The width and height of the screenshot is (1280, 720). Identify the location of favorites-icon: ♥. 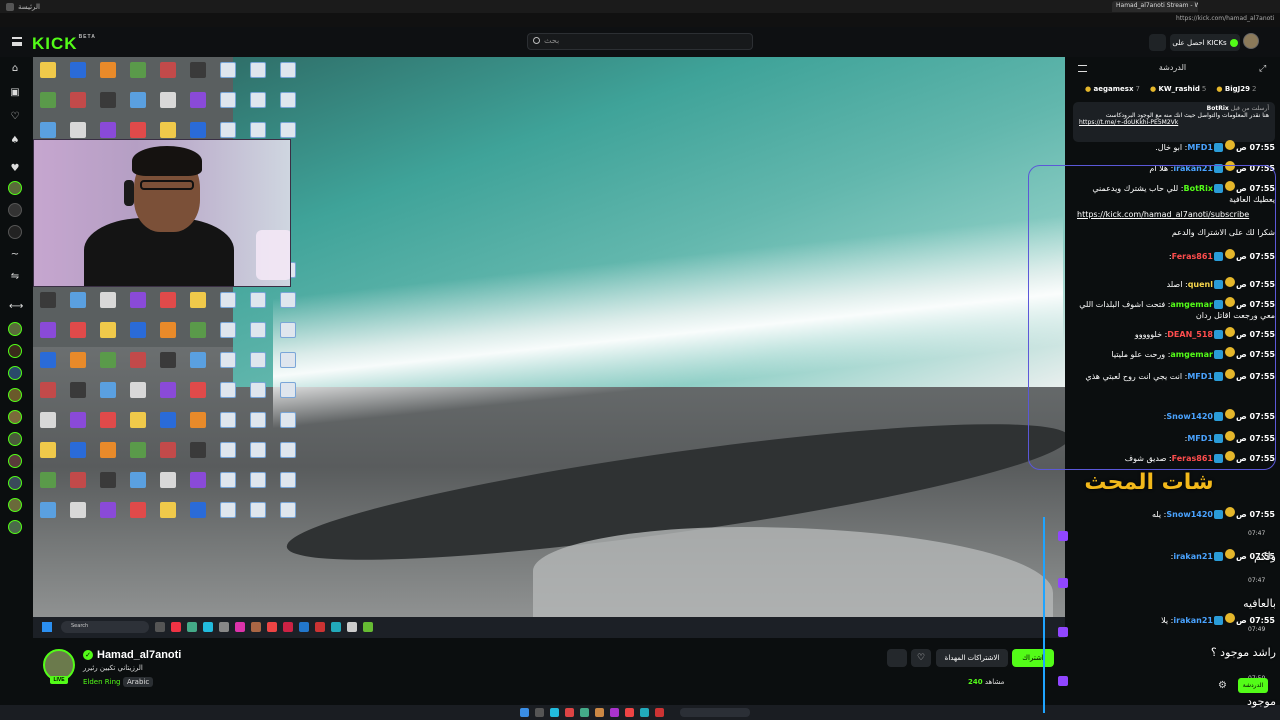
(15, 169).